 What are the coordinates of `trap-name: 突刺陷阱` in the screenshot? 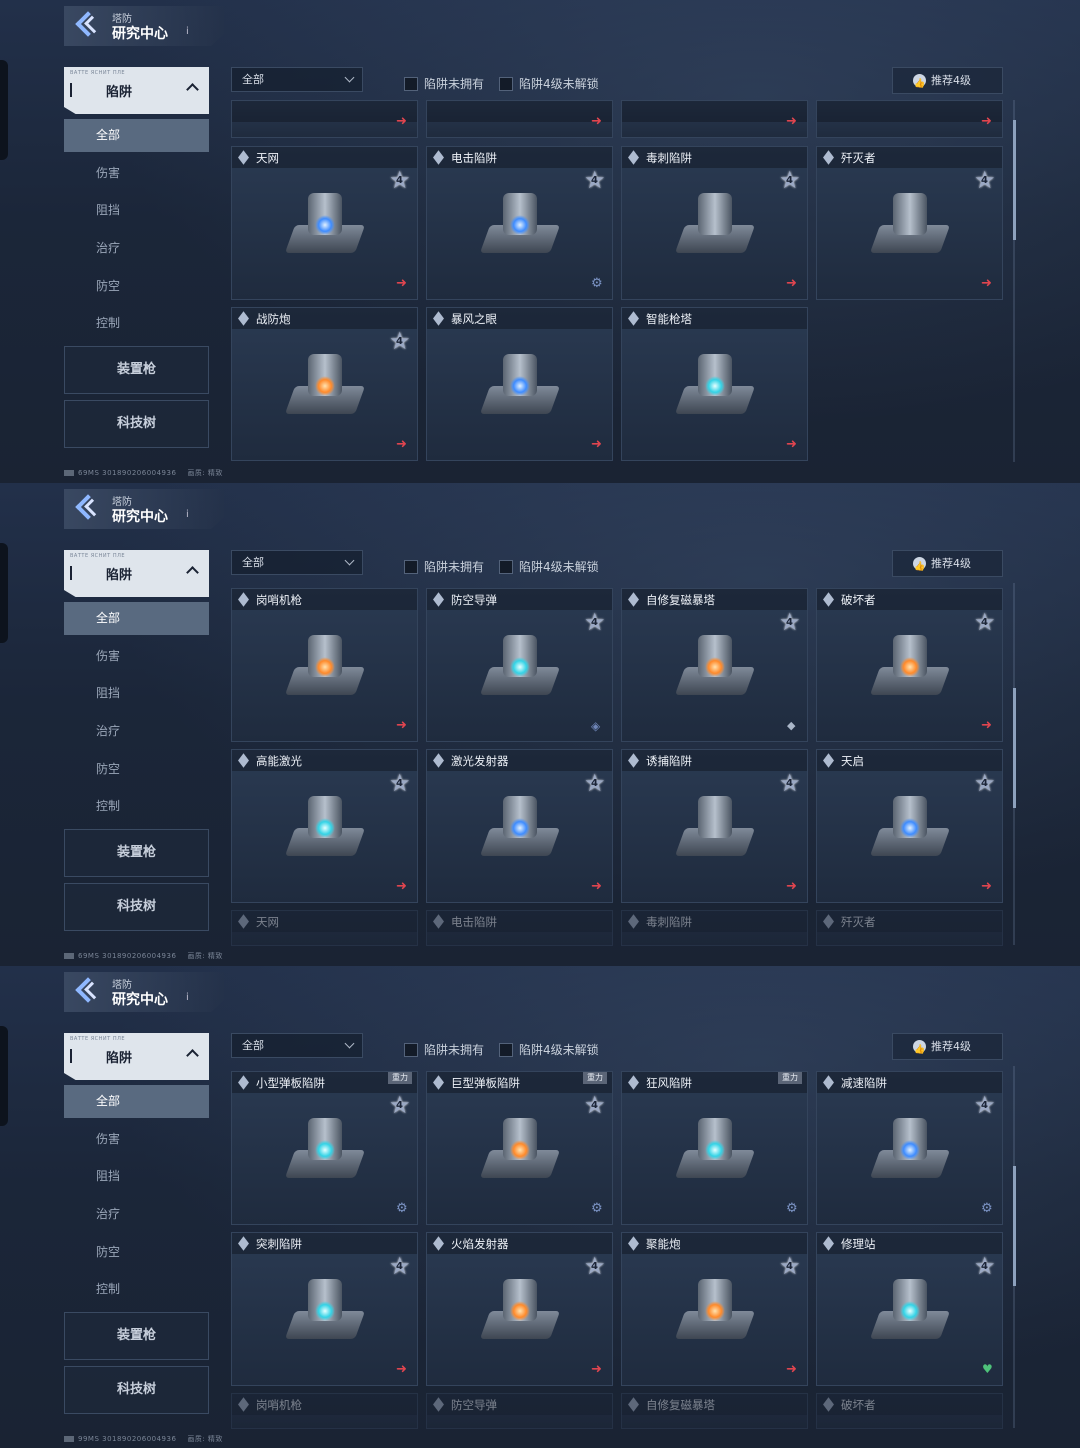 It's located at (279, 1244).